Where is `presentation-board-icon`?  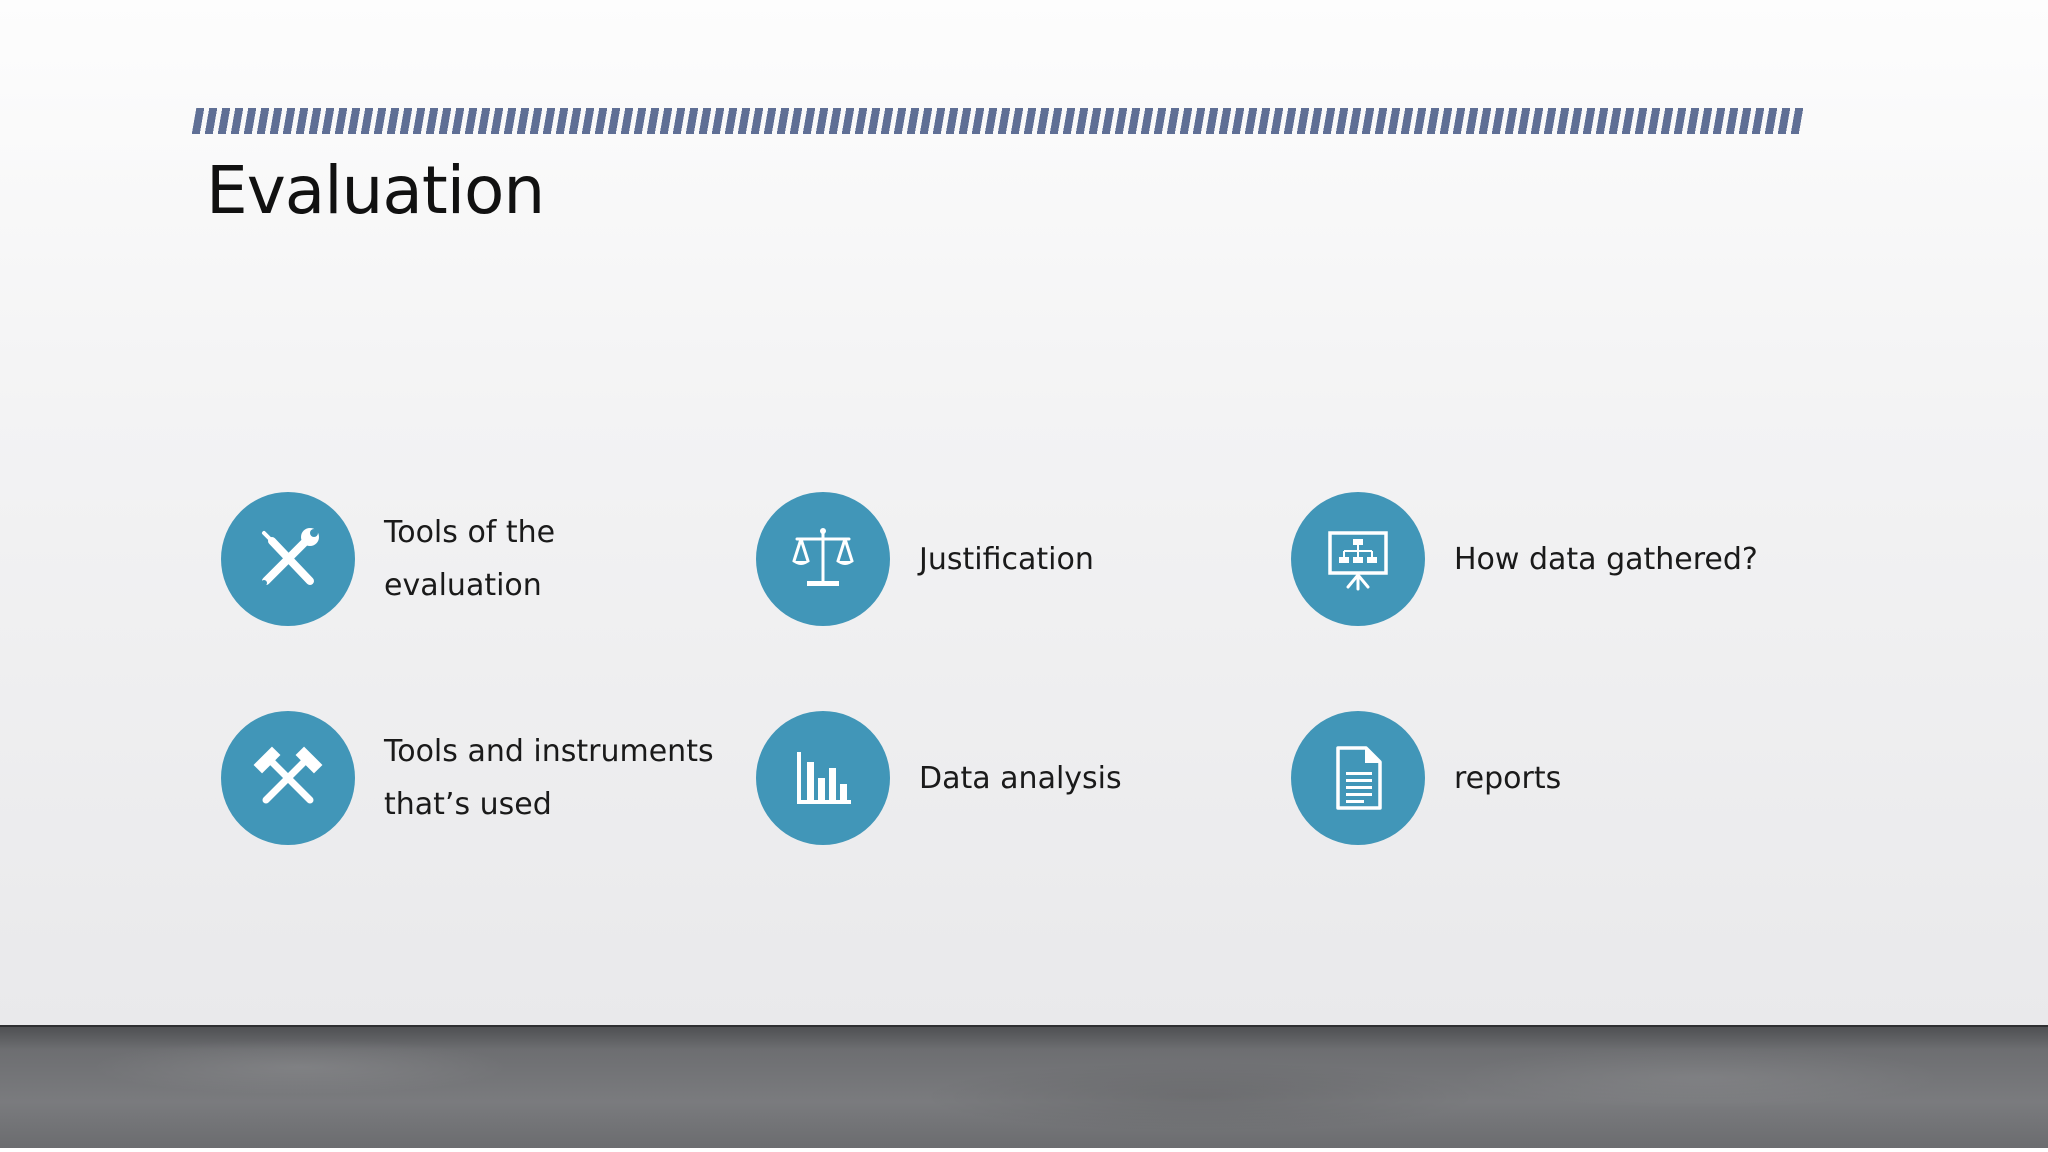 presentation-board-icon is located at coordinates (1358, 559).